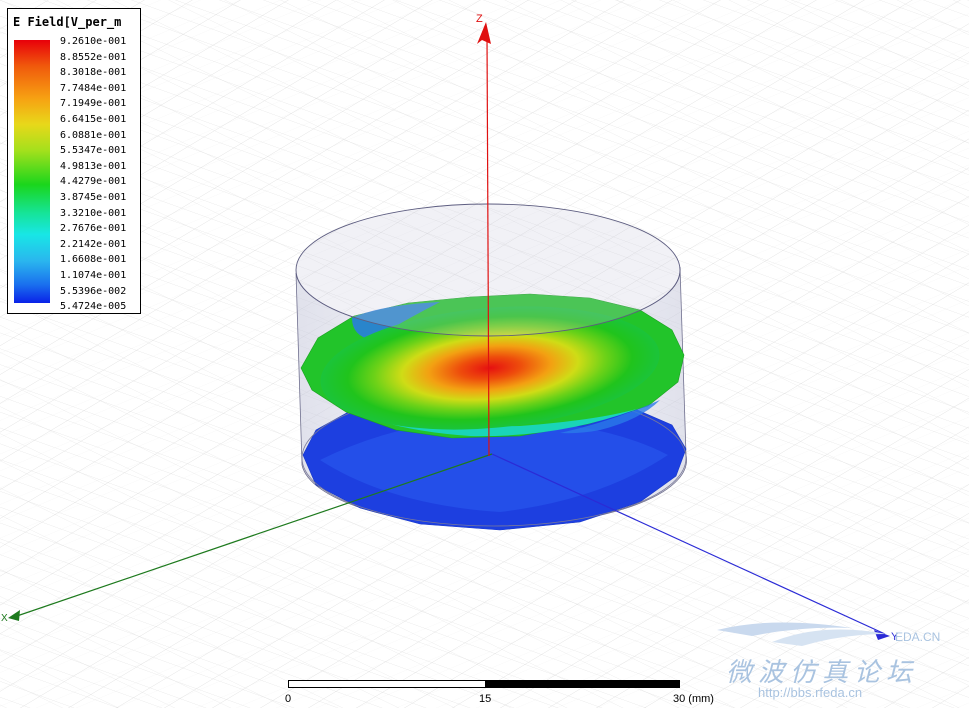  I want to click on legend-value: 3.3210e-001, so click(93, 213).